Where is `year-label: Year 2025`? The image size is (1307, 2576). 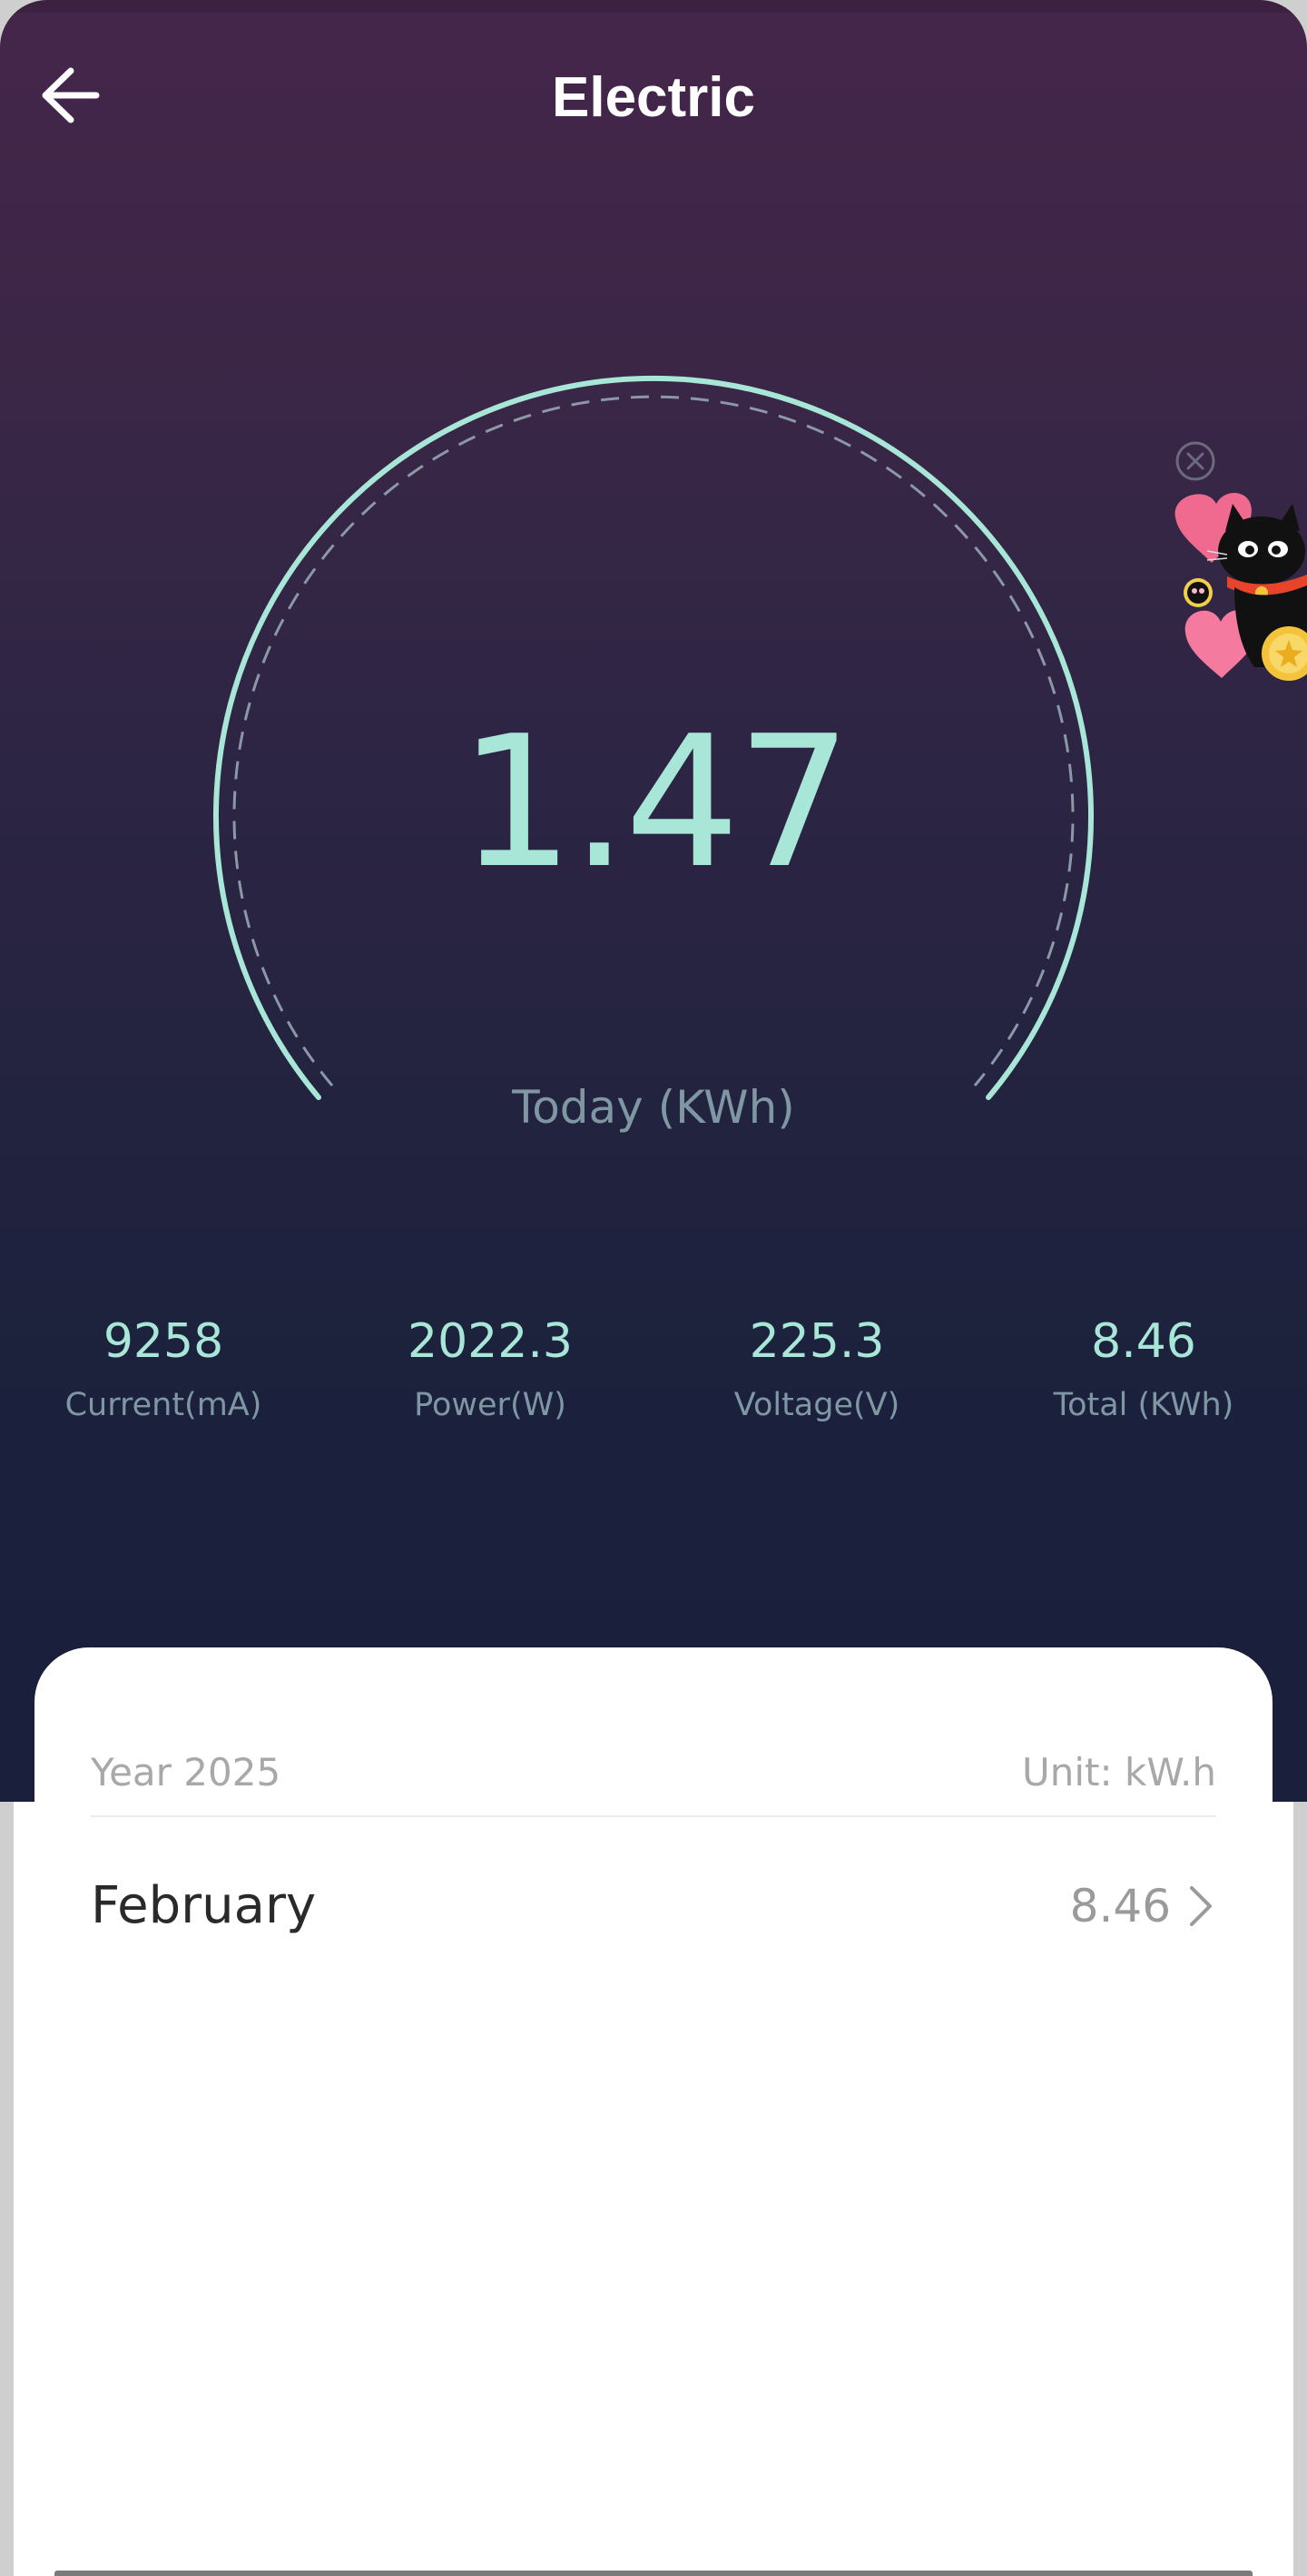 year-label: Year 2025 is located at coordinates (186, 1772).